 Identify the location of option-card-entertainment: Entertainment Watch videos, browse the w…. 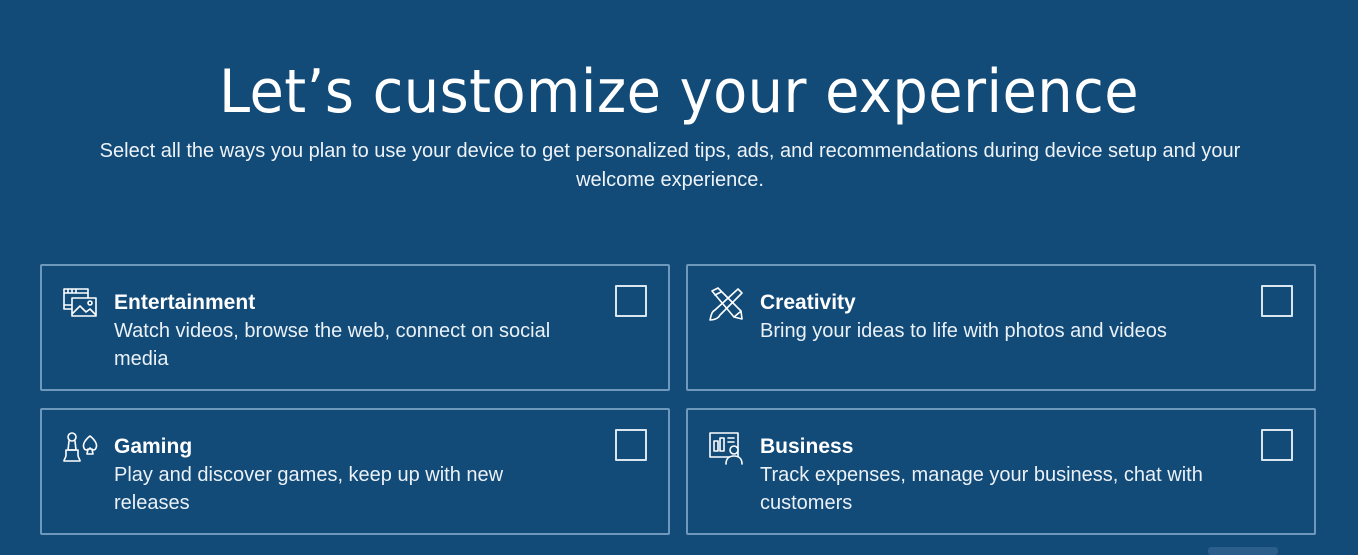
(355, 327).